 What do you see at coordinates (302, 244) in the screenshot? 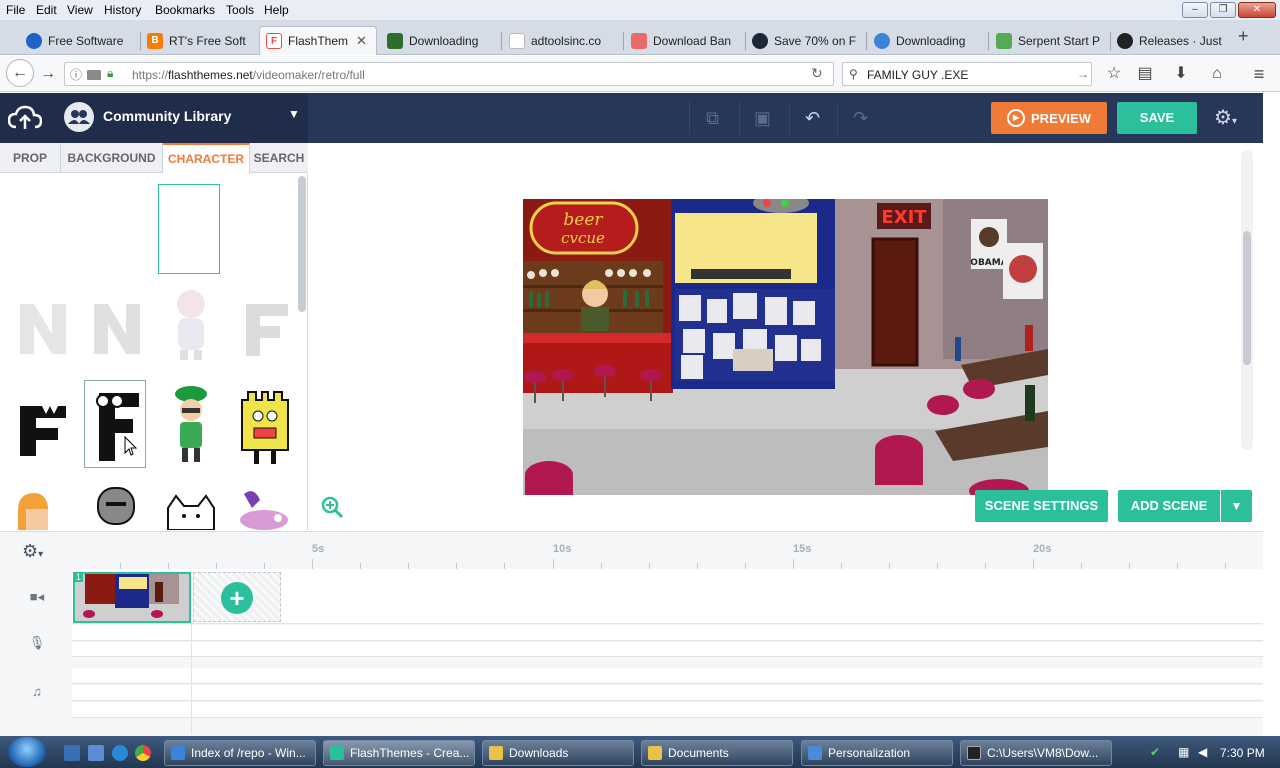
I see `library-scrollbar` at bounding box center [302, 244].